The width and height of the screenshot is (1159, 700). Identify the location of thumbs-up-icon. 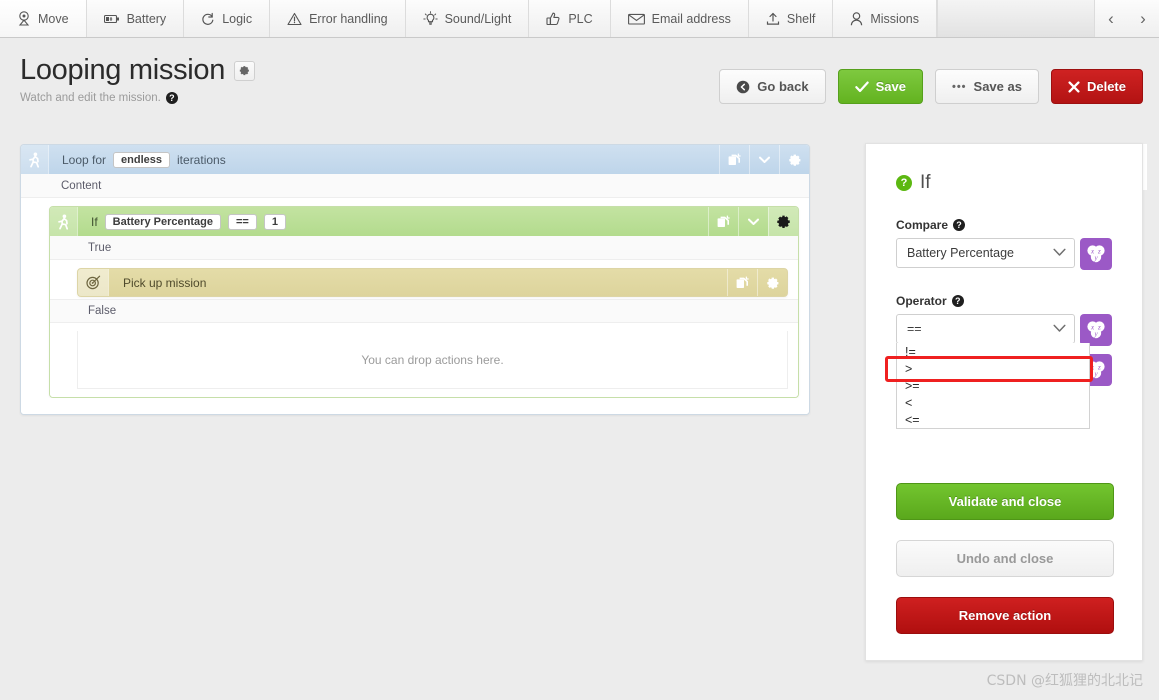
(553, 19).